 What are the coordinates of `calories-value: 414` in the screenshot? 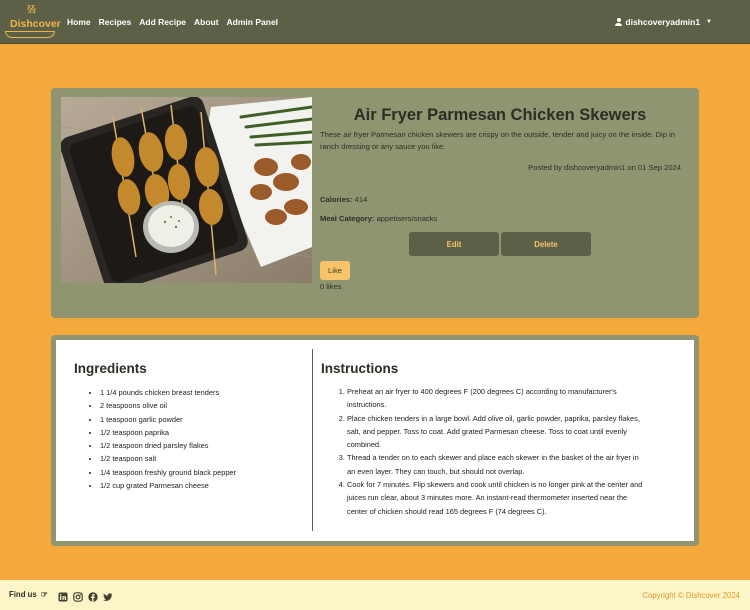 It's located at (361, 199).